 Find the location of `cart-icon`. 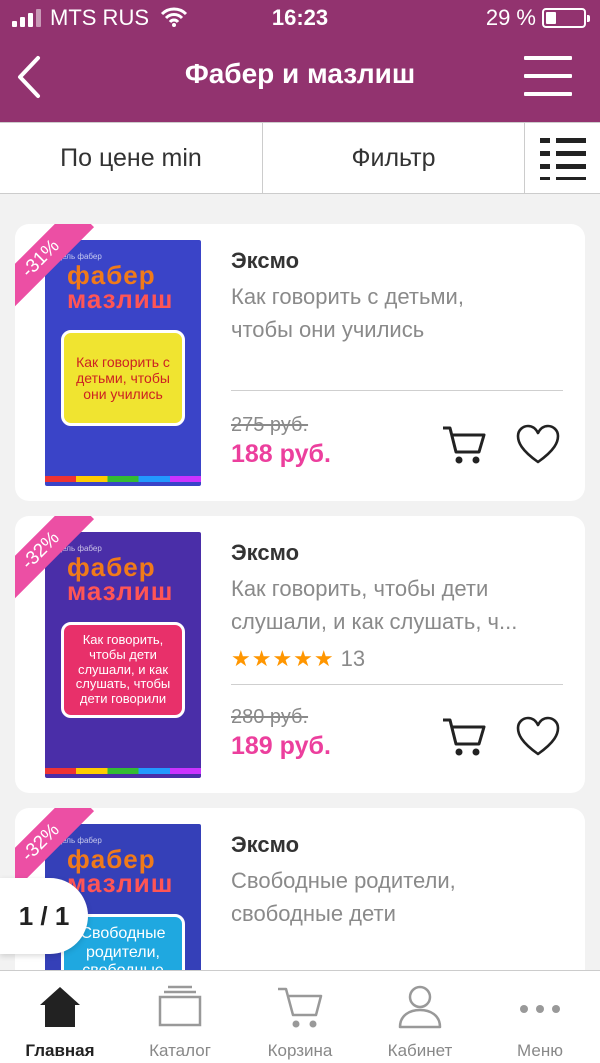

cart-icon is located at coordinates (300, 1007).